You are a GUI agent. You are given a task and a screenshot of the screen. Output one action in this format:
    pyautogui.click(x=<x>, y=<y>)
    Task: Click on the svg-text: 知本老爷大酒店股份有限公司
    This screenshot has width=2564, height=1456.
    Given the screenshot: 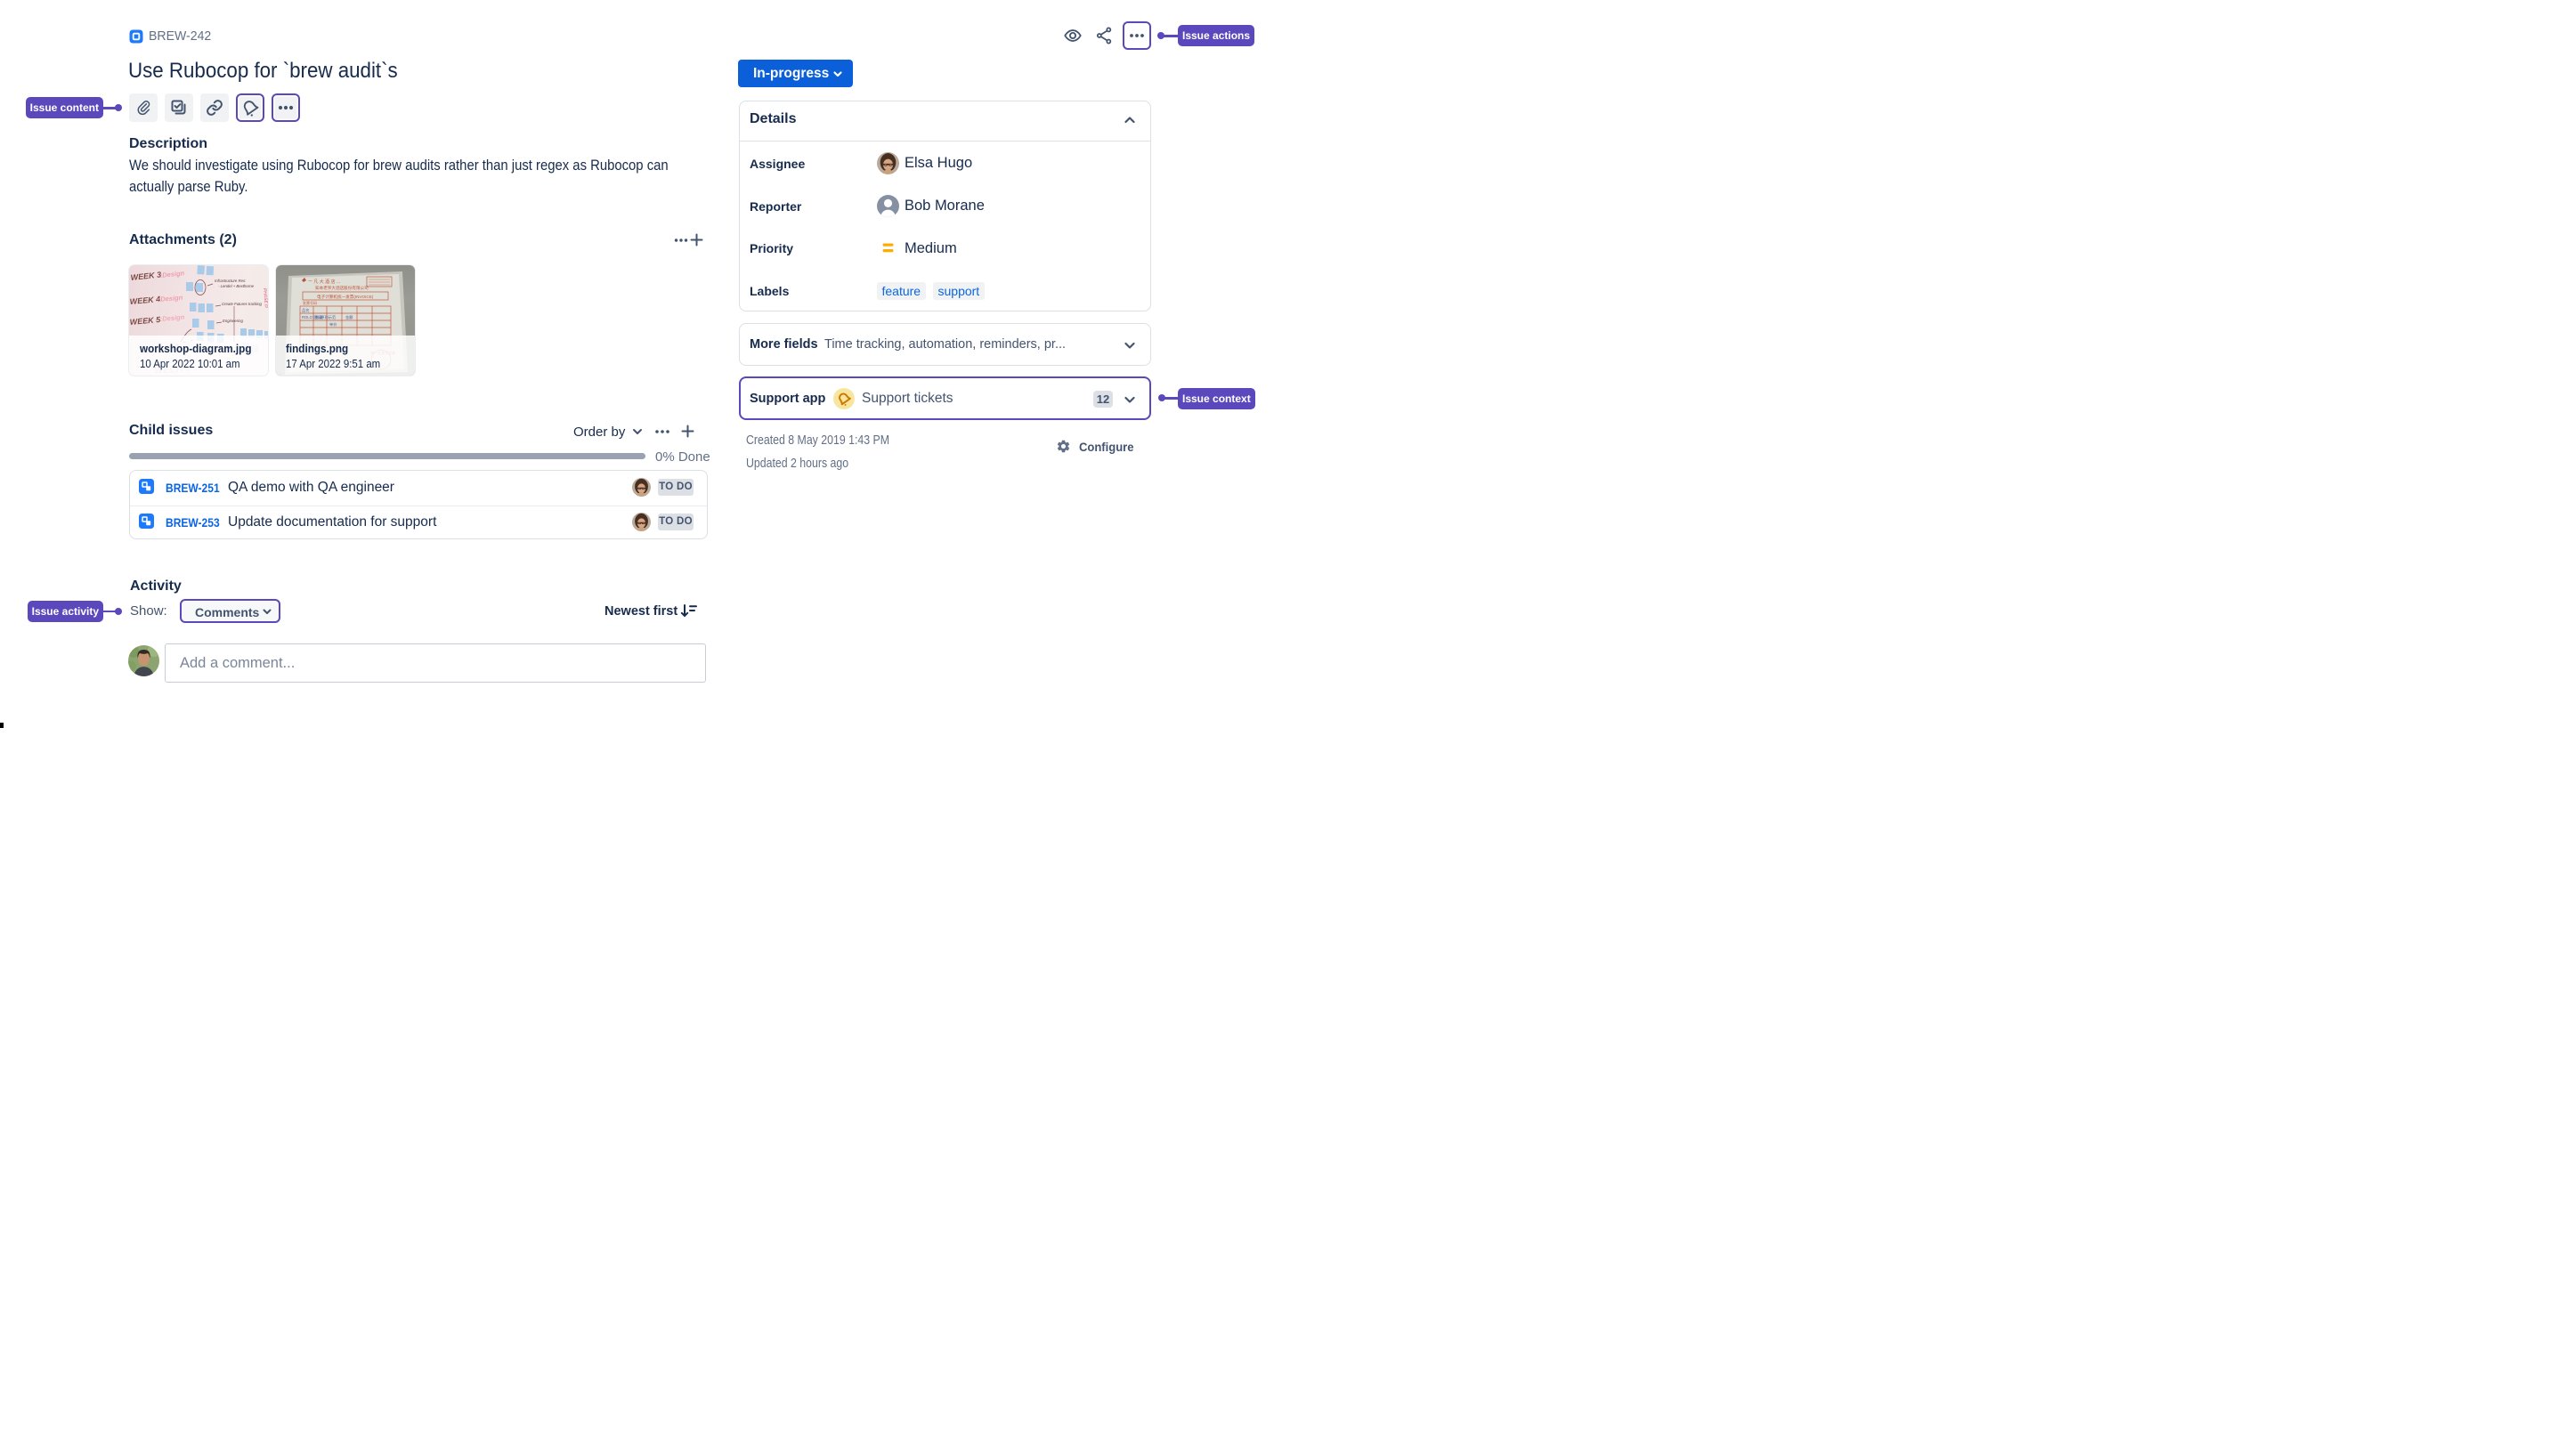 What is the action you would take?
    pyautogui.click(x=342, y=288)
    